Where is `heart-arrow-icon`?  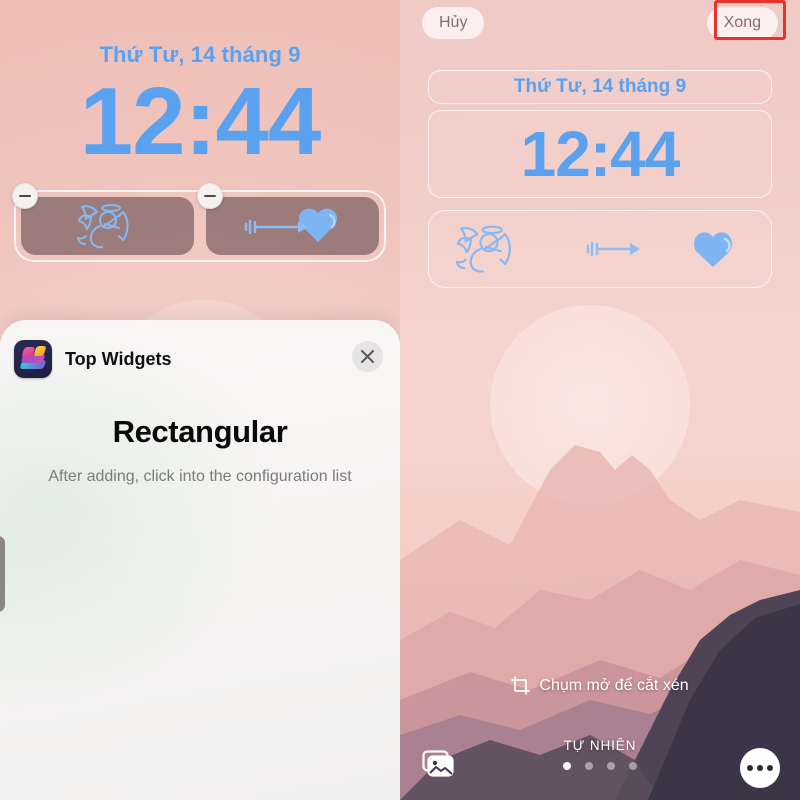
heart-arrow-icon is located at coordinates (290, 225).